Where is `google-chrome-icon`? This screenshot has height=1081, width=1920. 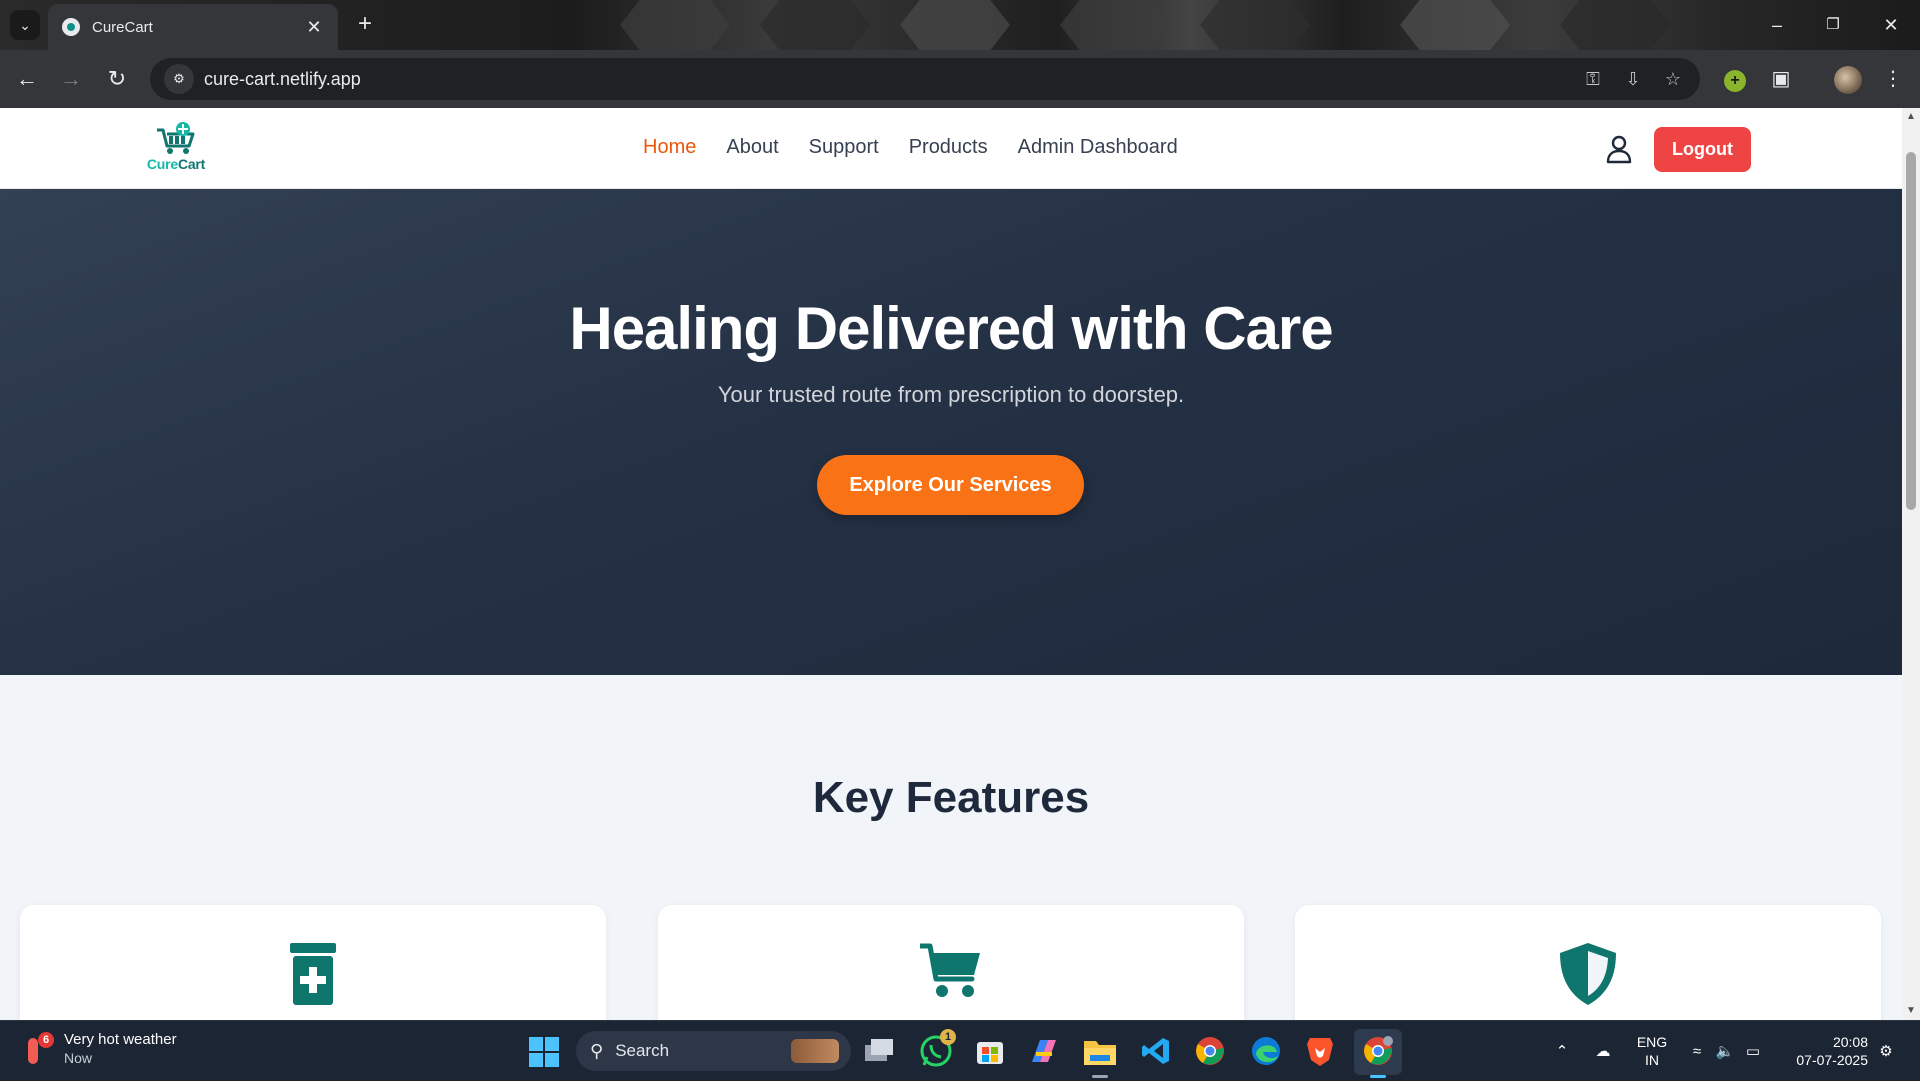 google-chrome-icon is located at coordinates (1210, 1051).